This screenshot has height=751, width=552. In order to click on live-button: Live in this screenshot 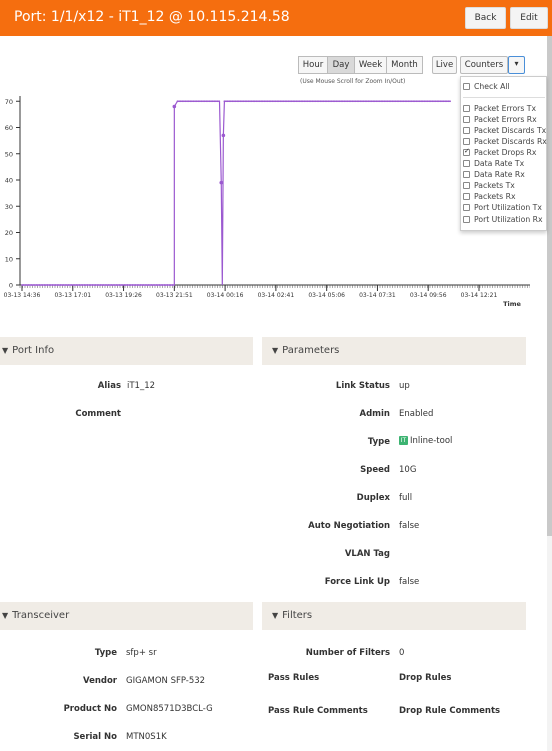, I will do `click(444, 65)`.